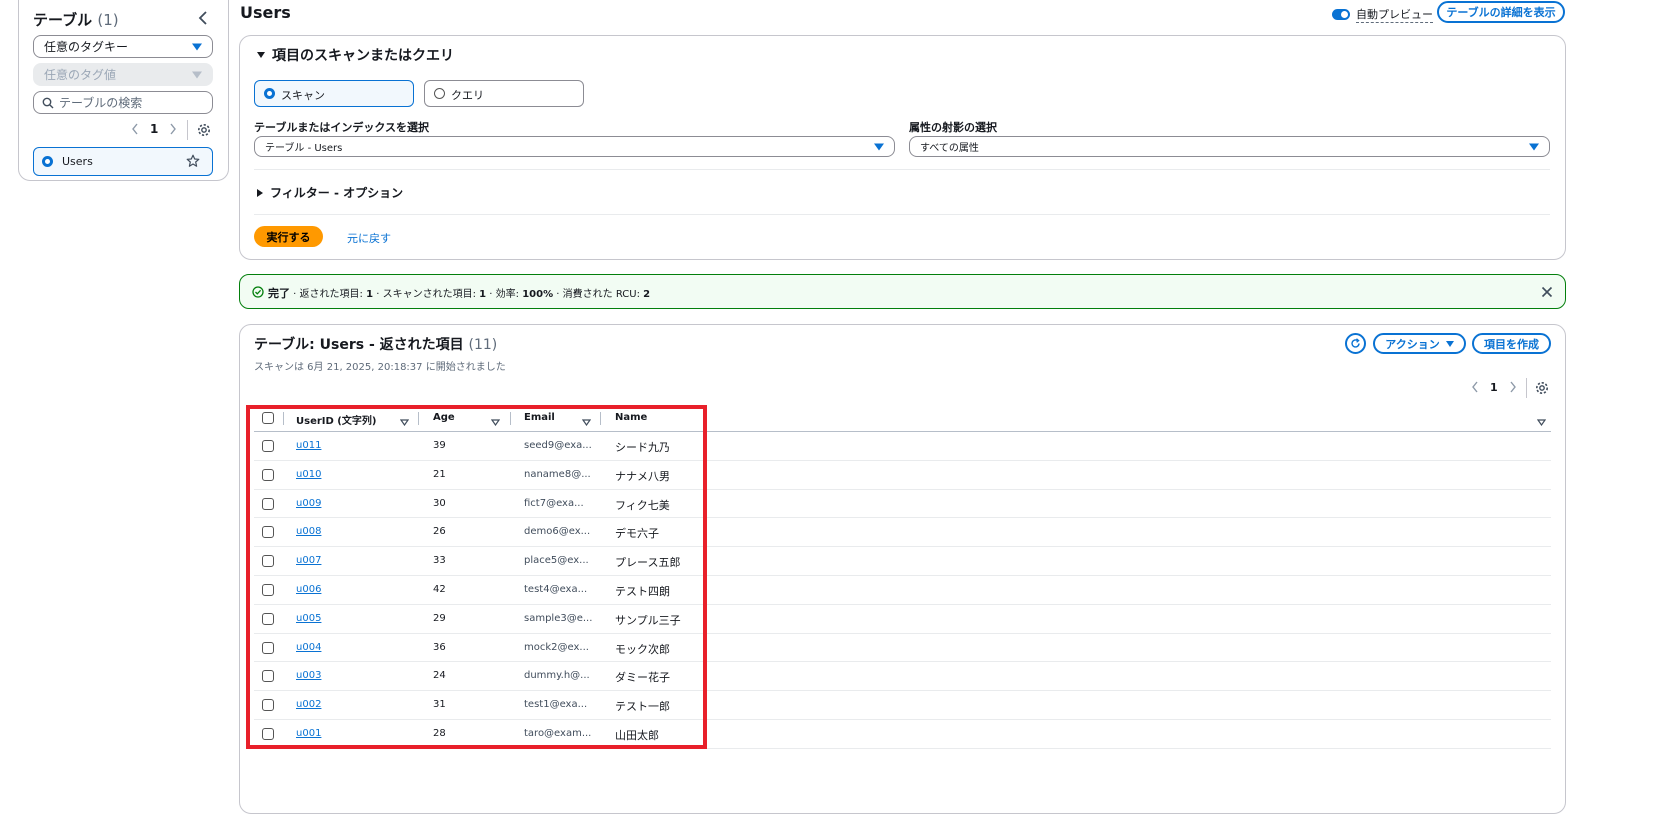 The height and width of the screenshot is (814, 1677). I want to click on actions-button: アクション, so click(1419, 343).